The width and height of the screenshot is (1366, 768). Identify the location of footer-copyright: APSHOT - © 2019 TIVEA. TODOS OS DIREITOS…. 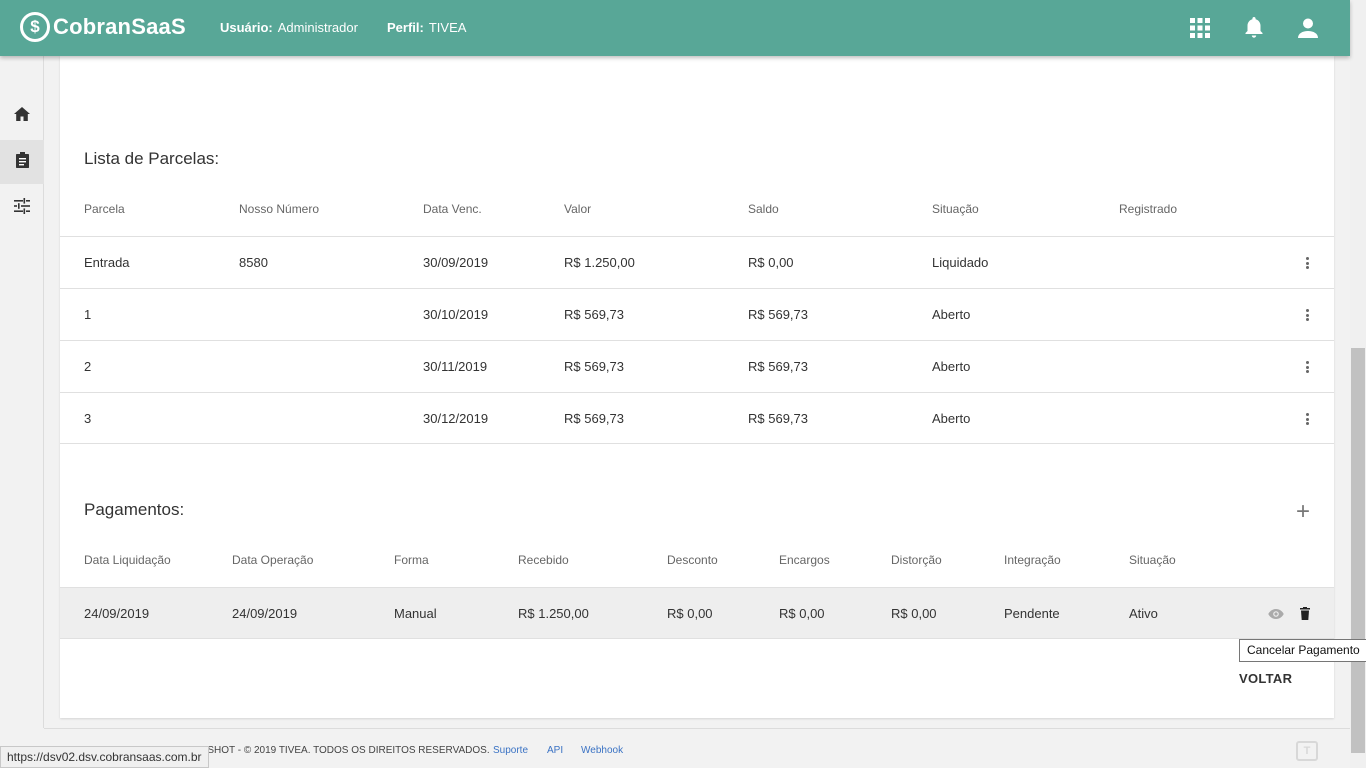
(342, 750).